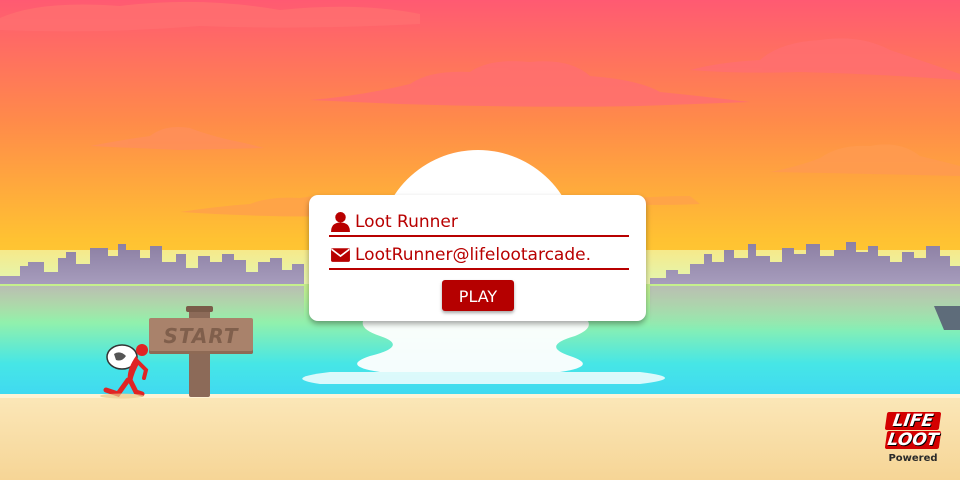  What do you see at coordinates (492, 255) in the screenshot?
I see `email-value: LootRunner@lifelootarcade.` at bounding box center [492, 255].